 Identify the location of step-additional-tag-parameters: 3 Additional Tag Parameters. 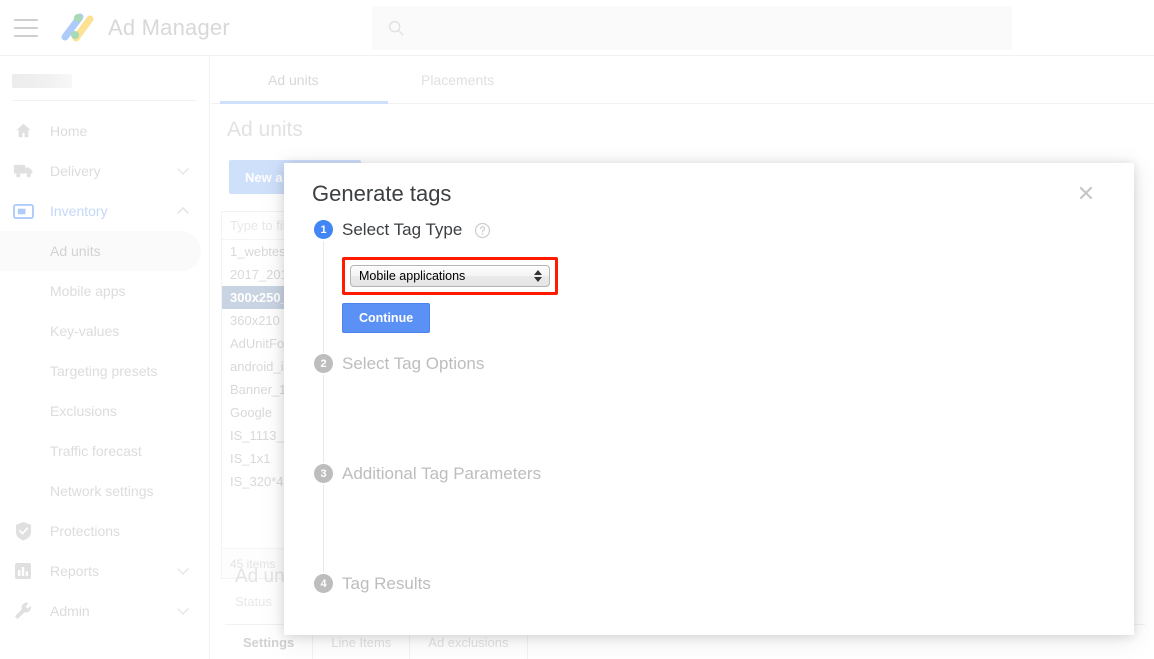
(702, 517).